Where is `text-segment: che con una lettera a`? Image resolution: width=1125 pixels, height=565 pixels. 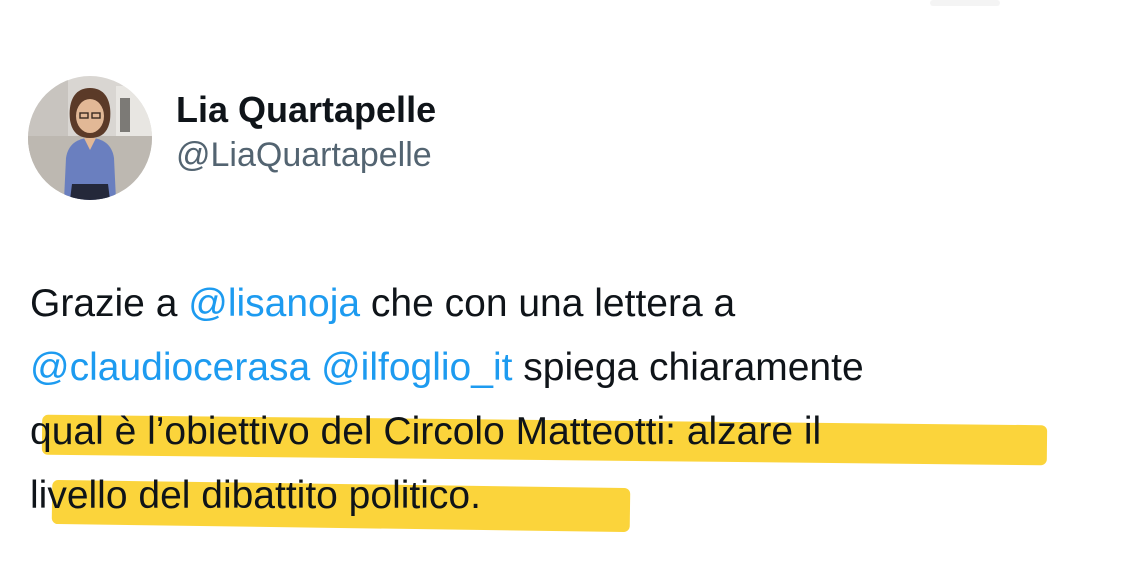 text-segment: che con una lettera a is located at coordinates (548, 303).